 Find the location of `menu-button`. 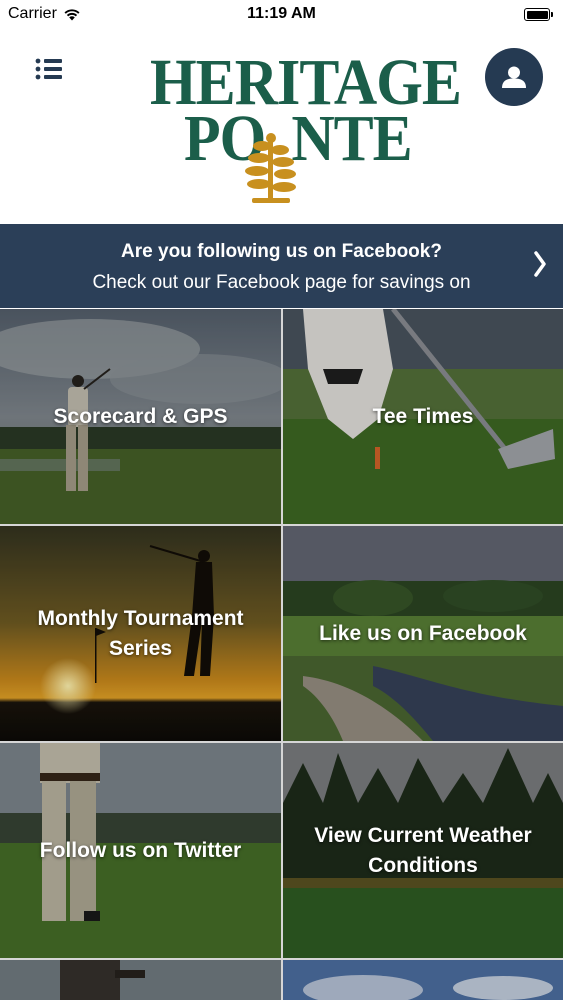

menu-button is located at coordinates (49, 69).